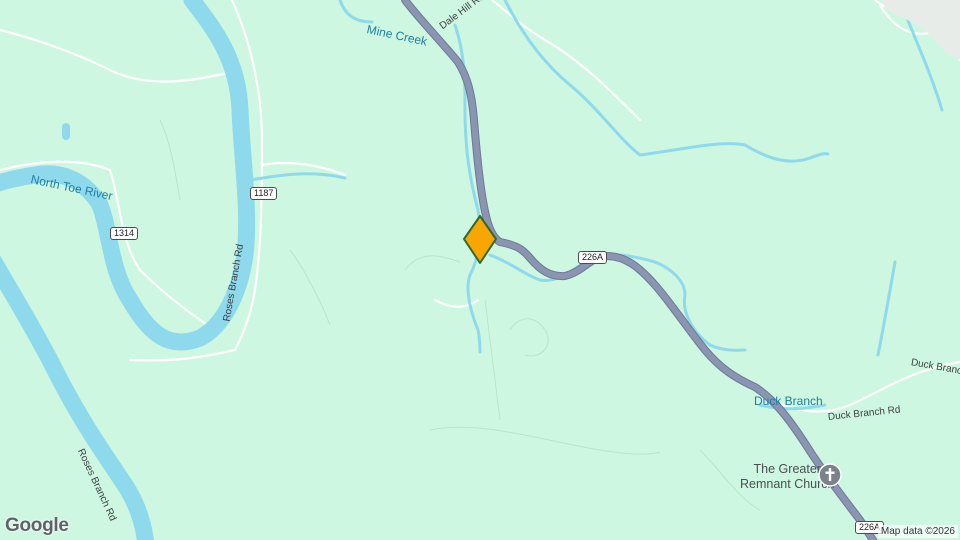 The width and height of the screenshot is (960, 540). What do you see at coordinates (124, 233) in the screenshot?
I see `route-1314-shield: 1314` at bounding box center [124, 233].